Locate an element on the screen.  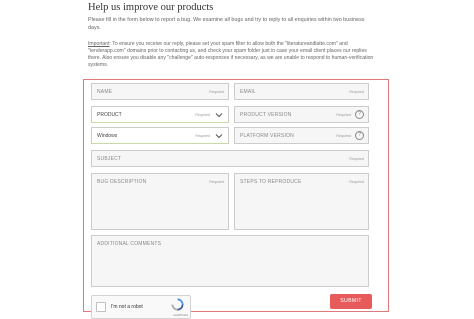
name-field: NAME Required is located at coordinates (160, 91).